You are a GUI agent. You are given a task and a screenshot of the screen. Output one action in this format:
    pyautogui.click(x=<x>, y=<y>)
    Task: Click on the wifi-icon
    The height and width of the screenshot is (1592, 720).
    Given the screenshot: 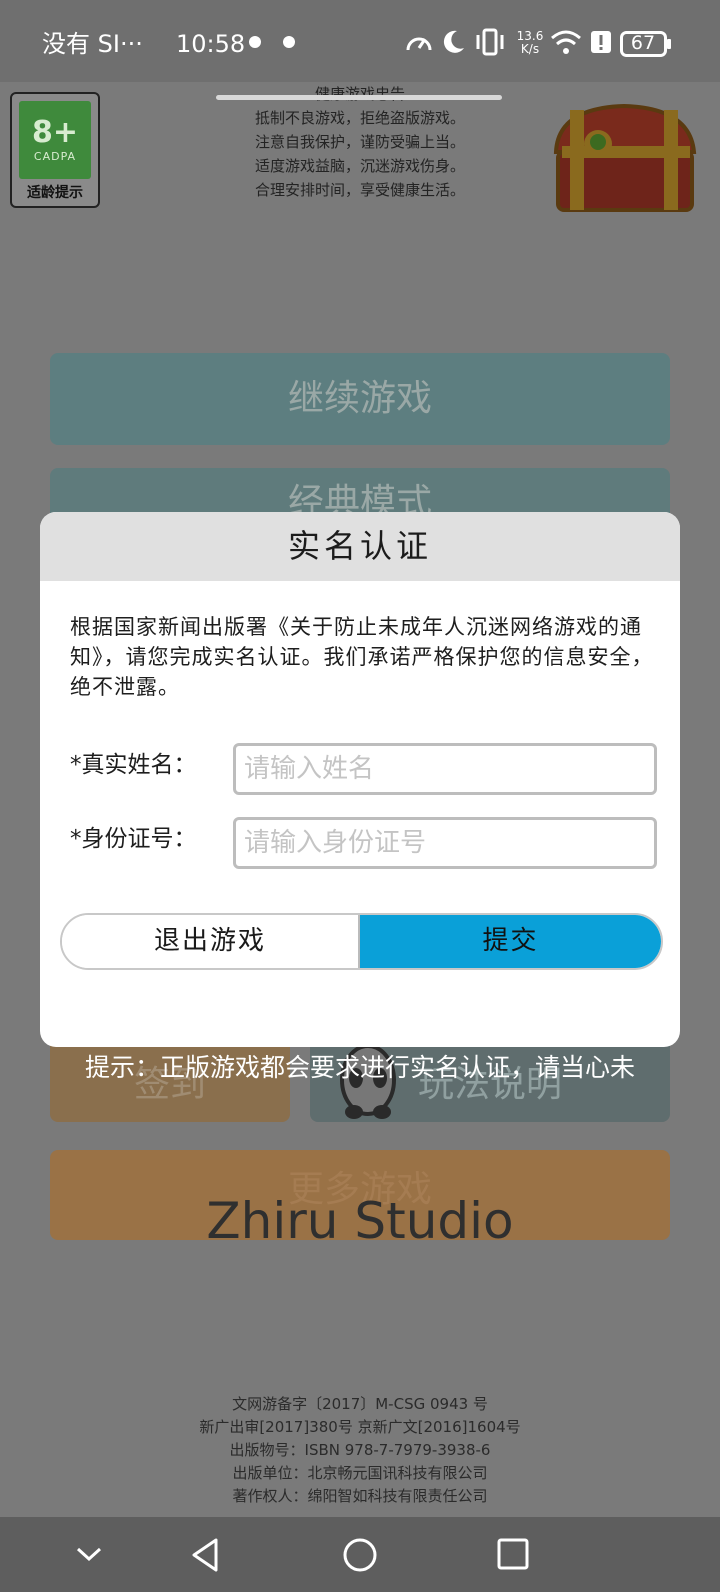 What is the action you would take?
    pyautogui.click(x=566, y=44)
    